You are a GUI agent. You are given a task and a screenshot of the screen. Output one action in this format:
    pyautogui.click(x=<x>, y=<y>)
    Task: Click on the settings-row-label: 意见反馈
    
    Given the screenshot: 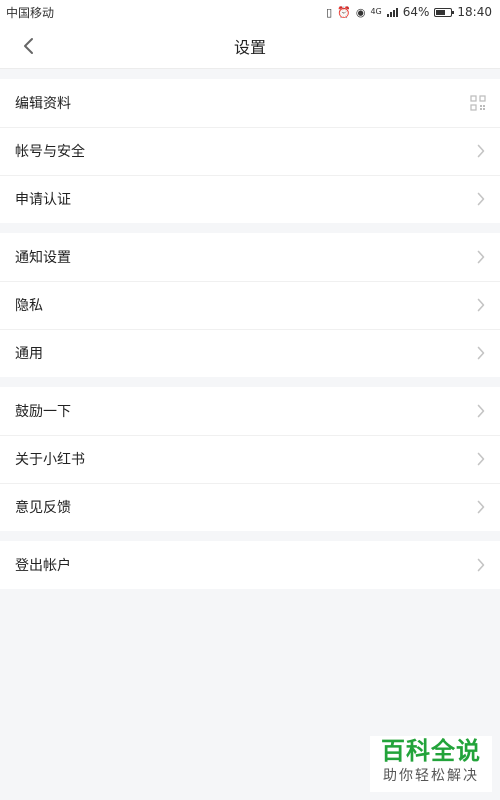 What is the action you would take?
    pyautogui.click(x=43, y=508)
    